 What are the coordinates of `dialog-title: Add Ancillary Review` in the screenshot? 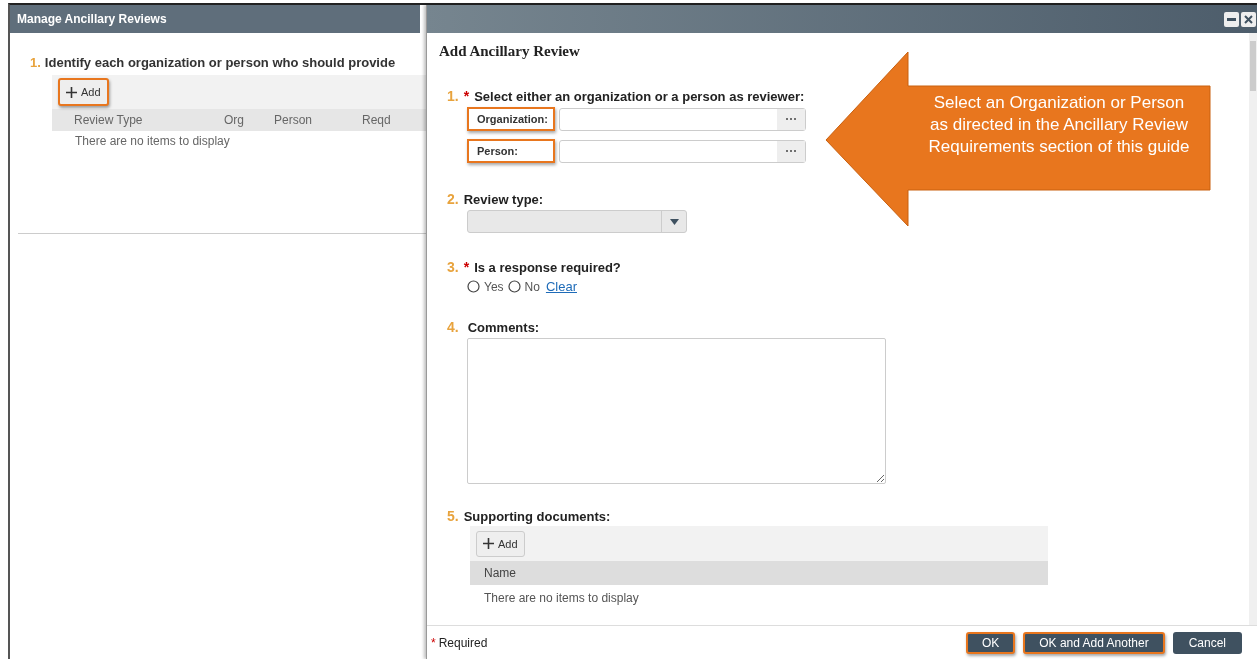 It's located at (510, 51).